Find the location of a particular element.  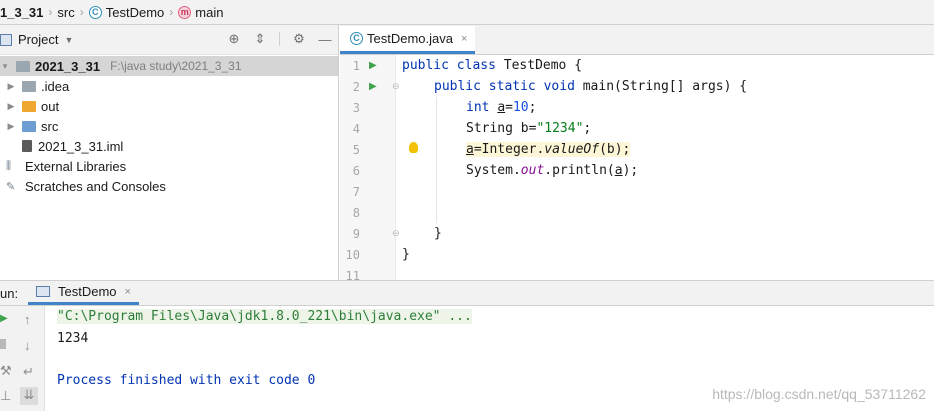

project-panel-icon is located at coordinates (6, 39).